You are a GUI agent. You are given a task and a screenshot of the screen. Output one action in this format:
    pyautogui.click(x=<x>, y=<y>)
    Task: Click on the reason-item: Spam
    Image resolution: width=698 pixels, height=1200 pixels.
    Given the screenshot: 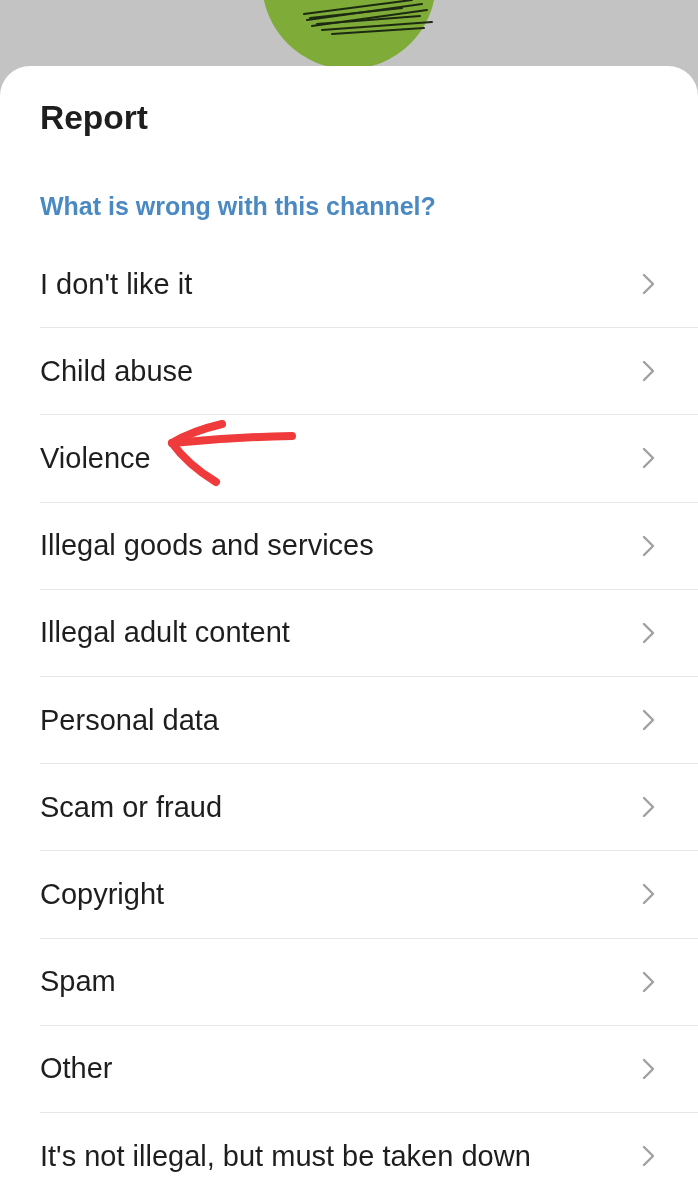 What is the action you would take?
    pyautogui.click(x=369, y=981)
    